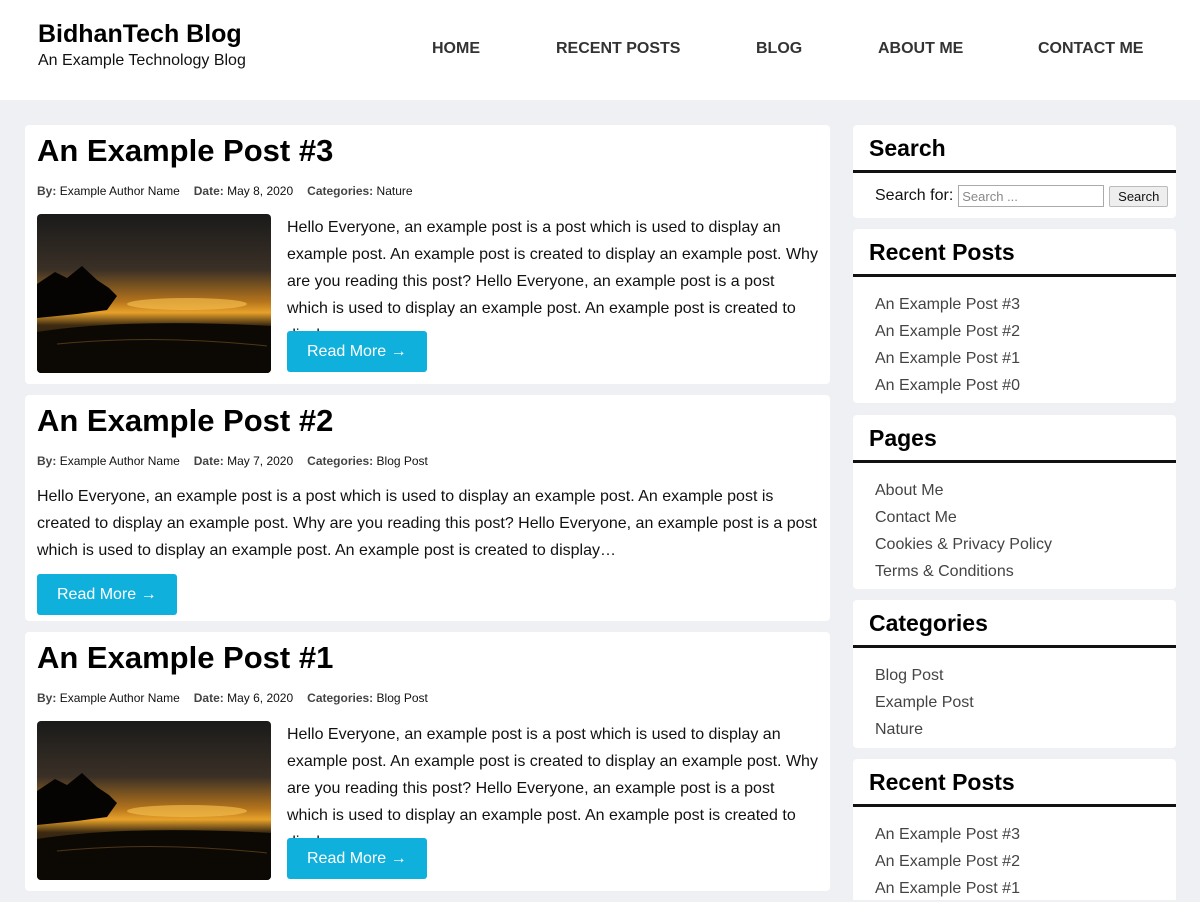 The height and width of the screenshot is (902, 1200). Describe the element at coordinates (1031, 196) in the screenshot. I see `search-input` at that location.